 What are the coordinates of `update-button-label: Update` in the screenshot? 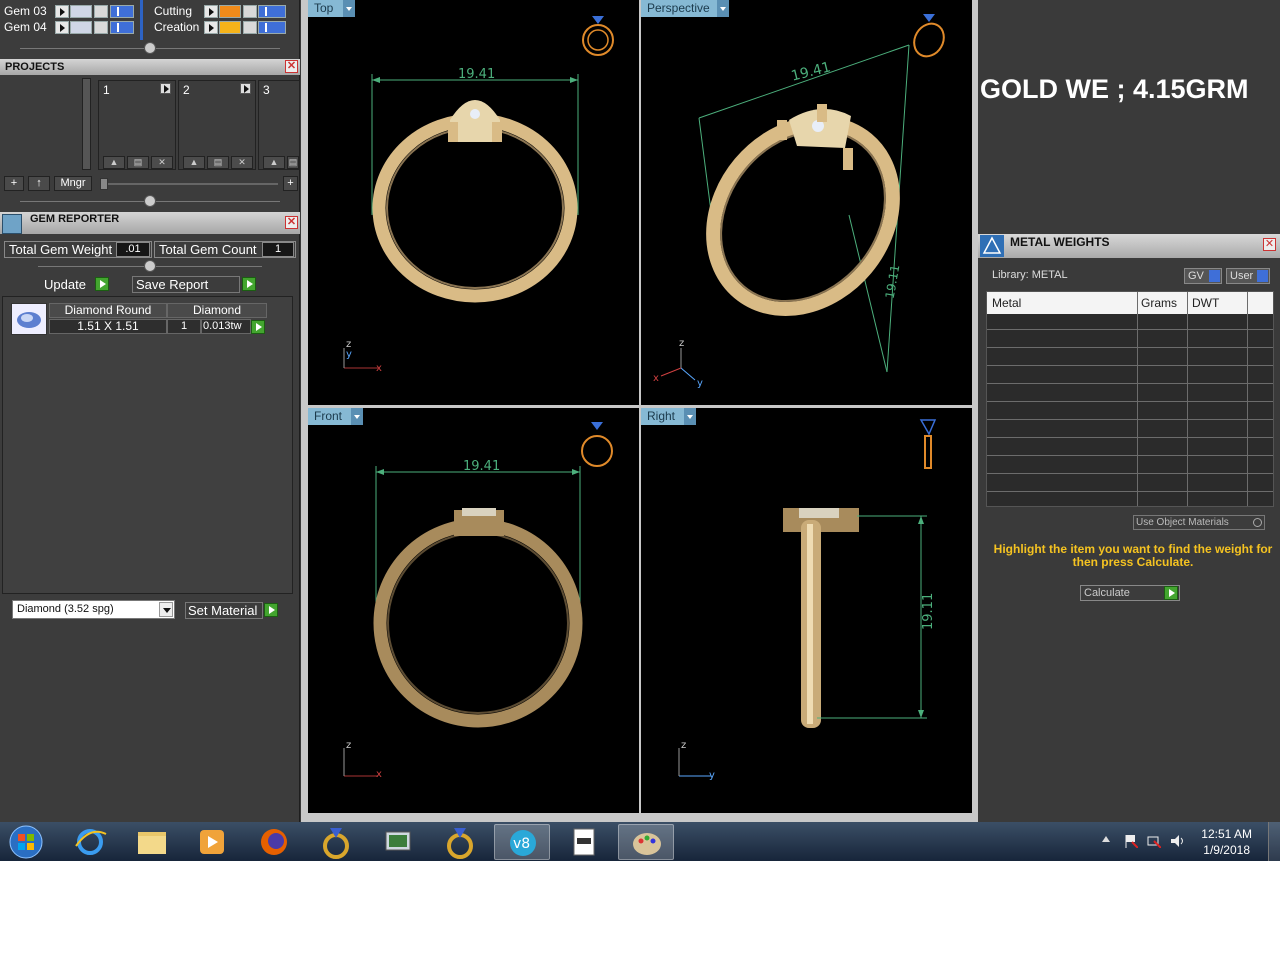 It's located at (65, 284).